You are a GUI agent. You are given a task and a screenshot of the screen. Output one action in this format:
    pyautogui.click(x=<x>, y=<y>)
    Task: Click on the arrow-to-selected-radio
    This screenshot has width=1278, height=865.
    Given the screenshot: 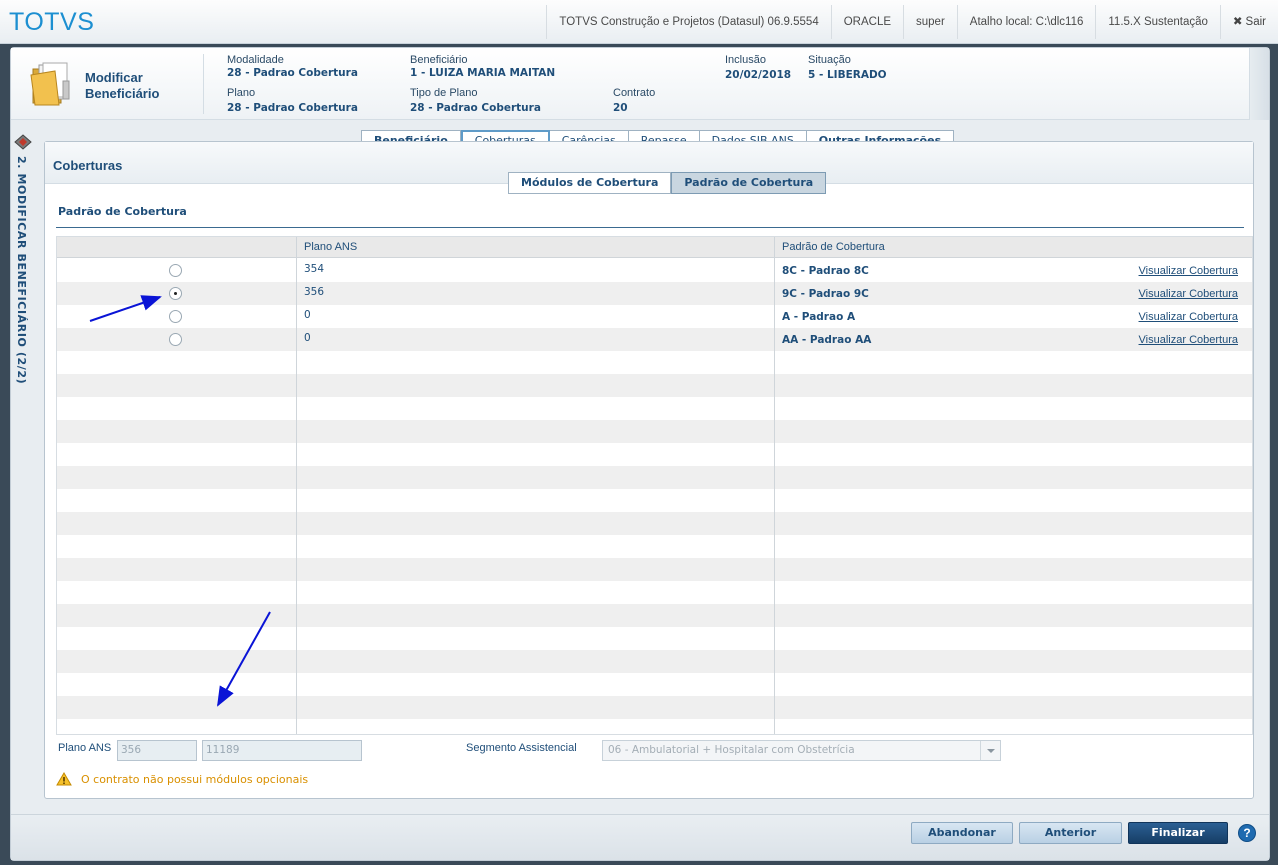 What is the action you would take?
    pyautogui.click(x=125, y=308)
    